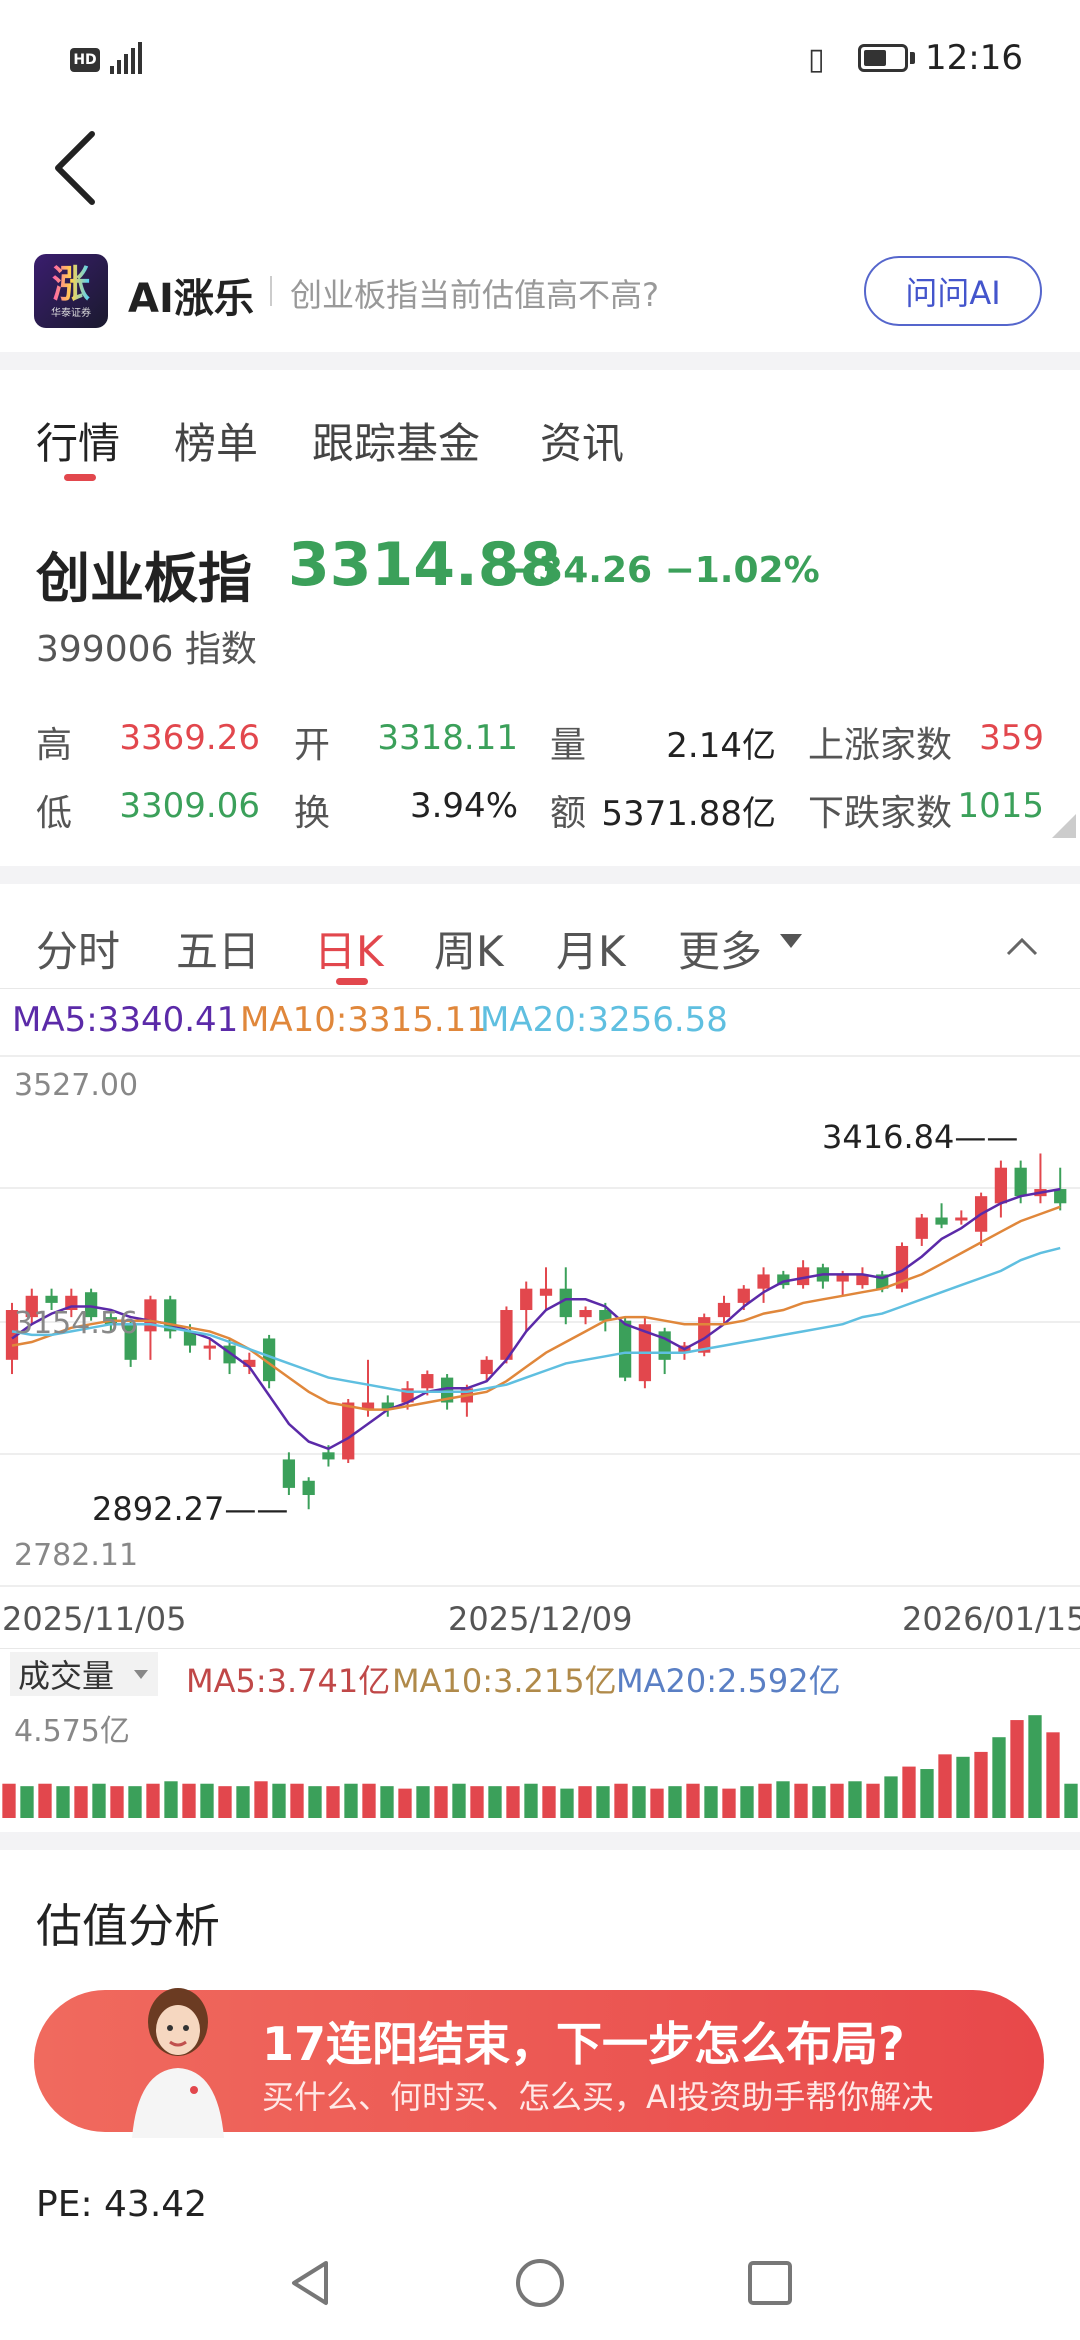 The width and height of the screenshot is (1080, 2340). I want to click on chart-tab-intraday: 分时, so click(78, 948).